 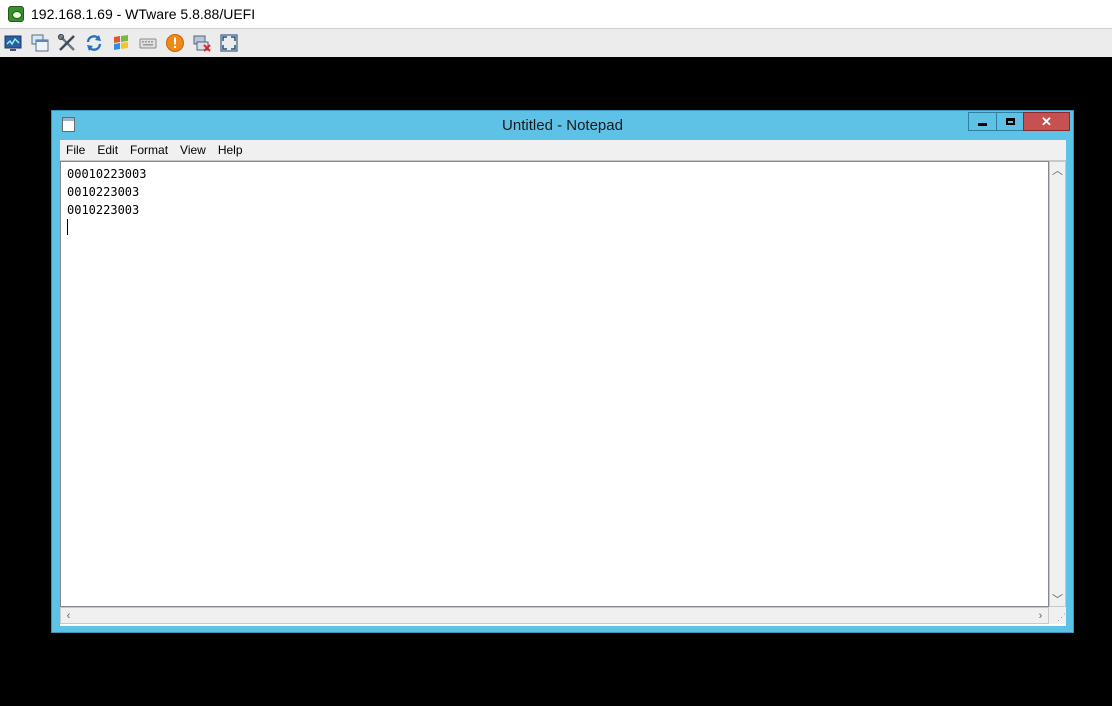 I want to click on viewer-titlebar: 192.168.1.69 - WTware 5.8.88/UEFI, so click(x=556, y=14).